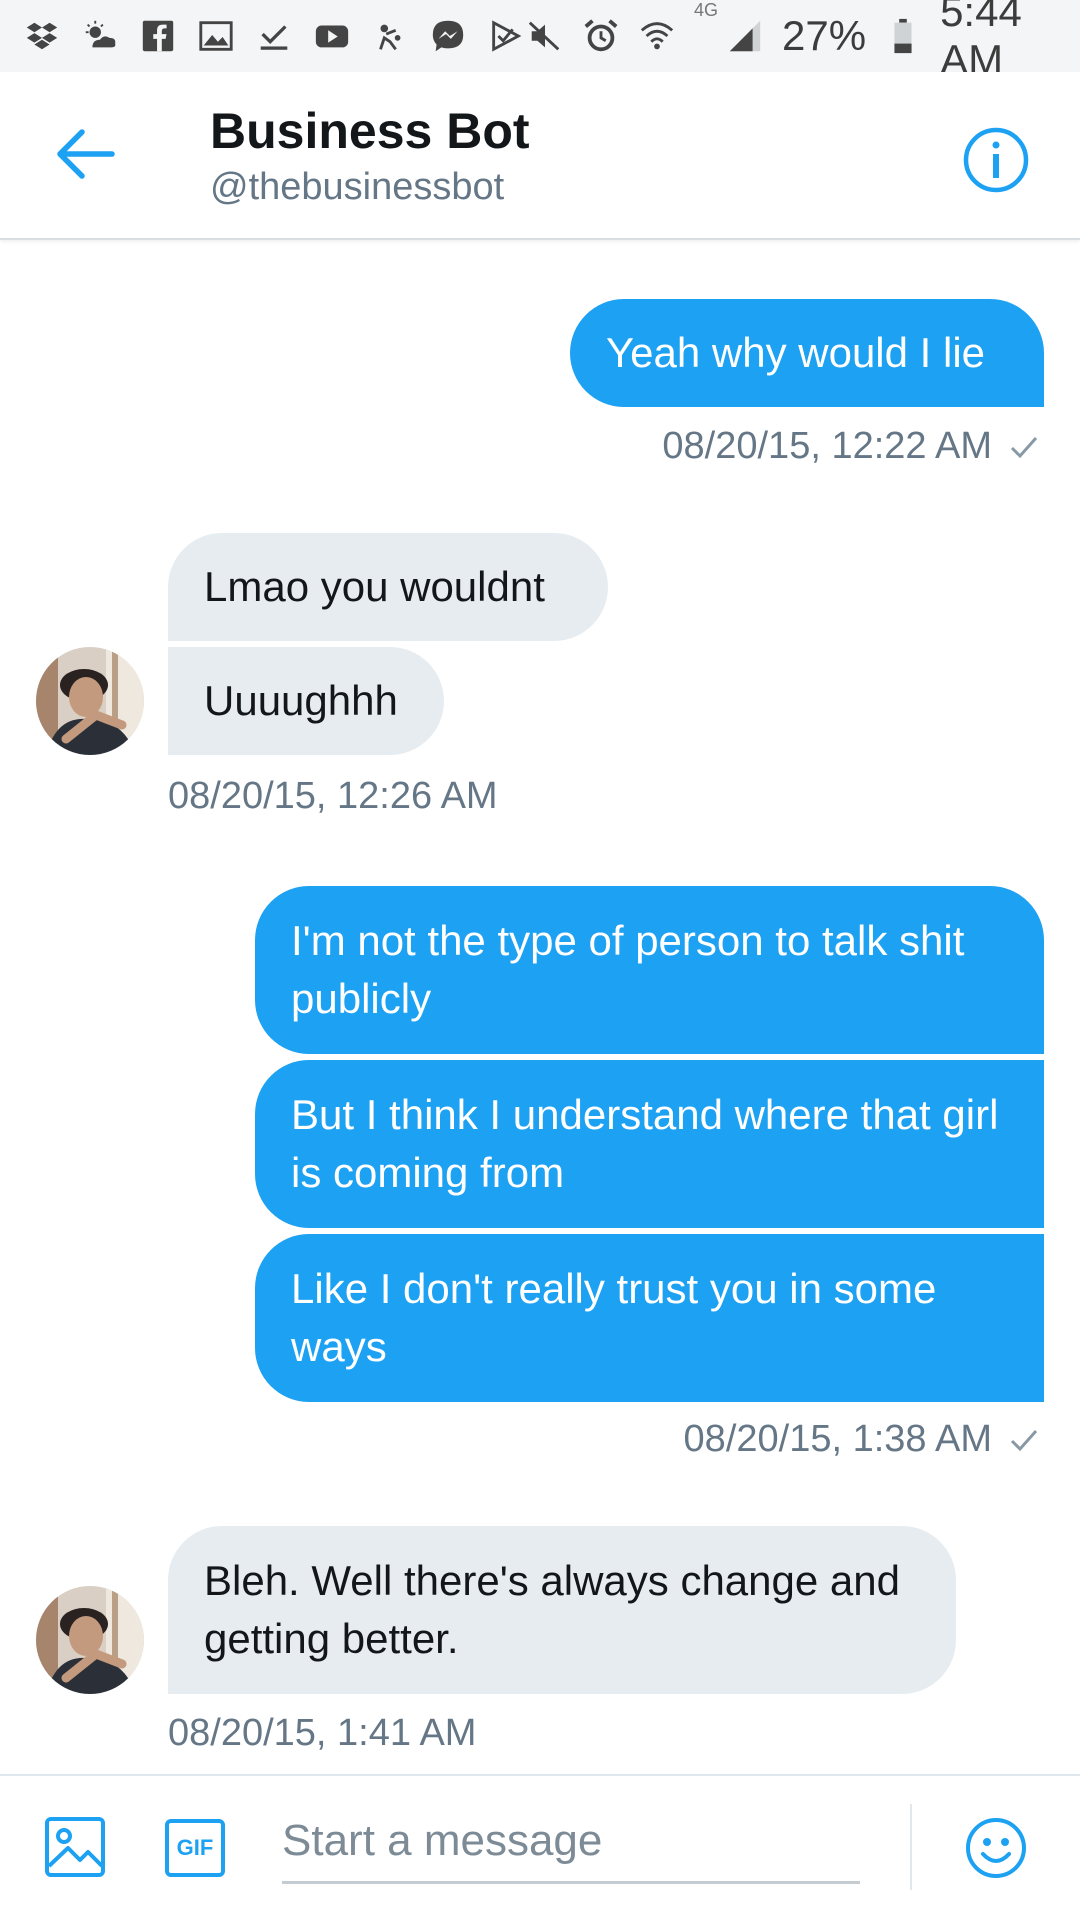 The height and width of the screenshot is (1920, 1080). I want to click on status-bar: 4G 27% 5:44 AM, so click(540, 41).